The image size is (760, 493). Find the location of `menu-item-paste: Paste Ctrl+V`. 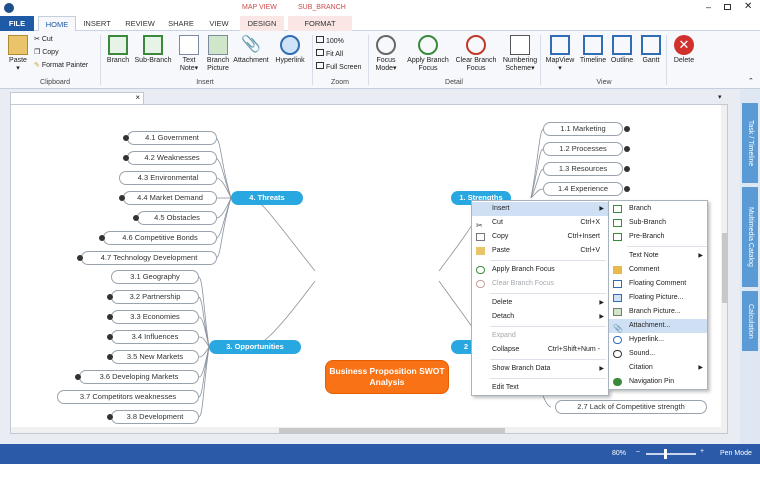

menu-item-paste: Paste Ctrl+V is located at coordinates (540, 251).